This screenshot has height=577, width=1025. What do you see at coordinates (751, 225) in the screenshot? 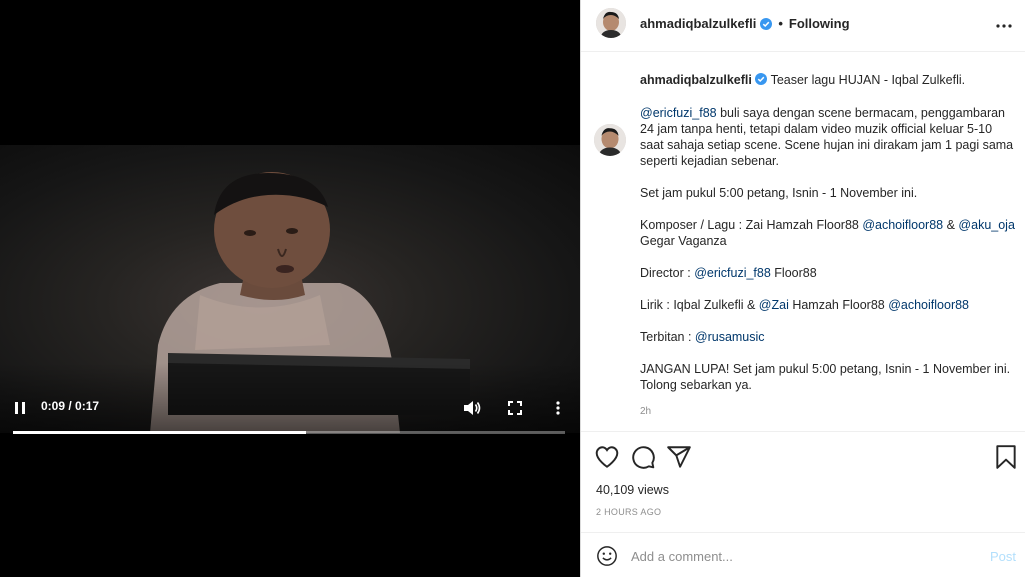
I see `caption-paragraph: Komposer / Lagu : Zai Hamzah Floor88` at bounding box center [751, 225].